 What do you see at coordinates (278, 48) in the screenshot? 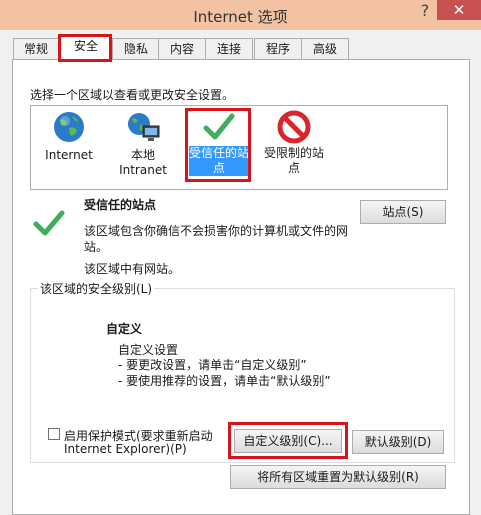
I see `tab-programs: 程序` at bounding box center [278, 48].